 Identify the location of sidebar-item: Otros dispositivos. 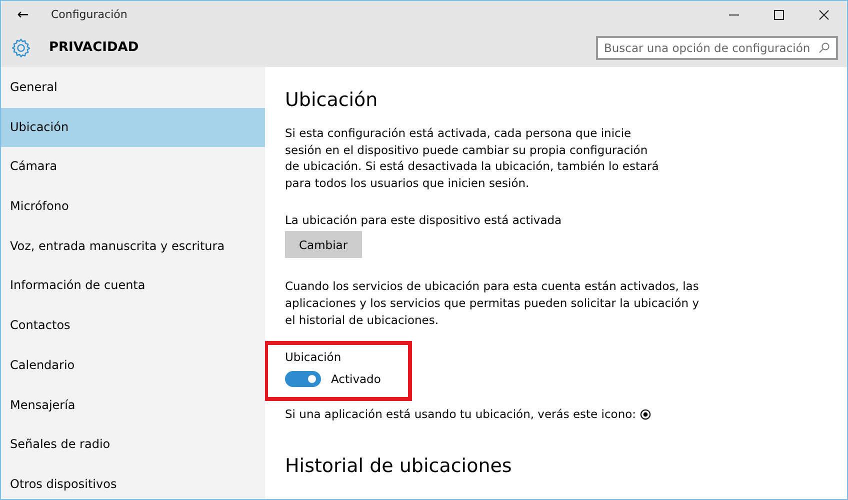
(133, 481).